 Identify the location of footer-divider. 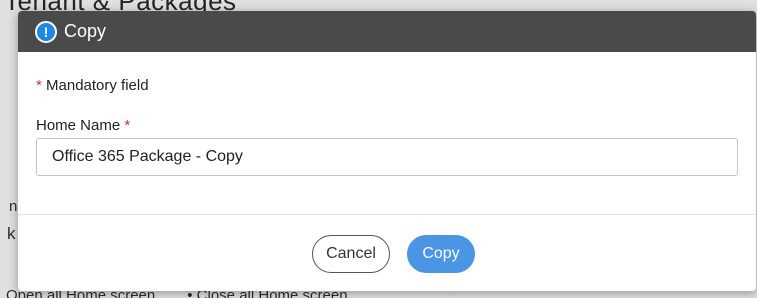
(387, 214).